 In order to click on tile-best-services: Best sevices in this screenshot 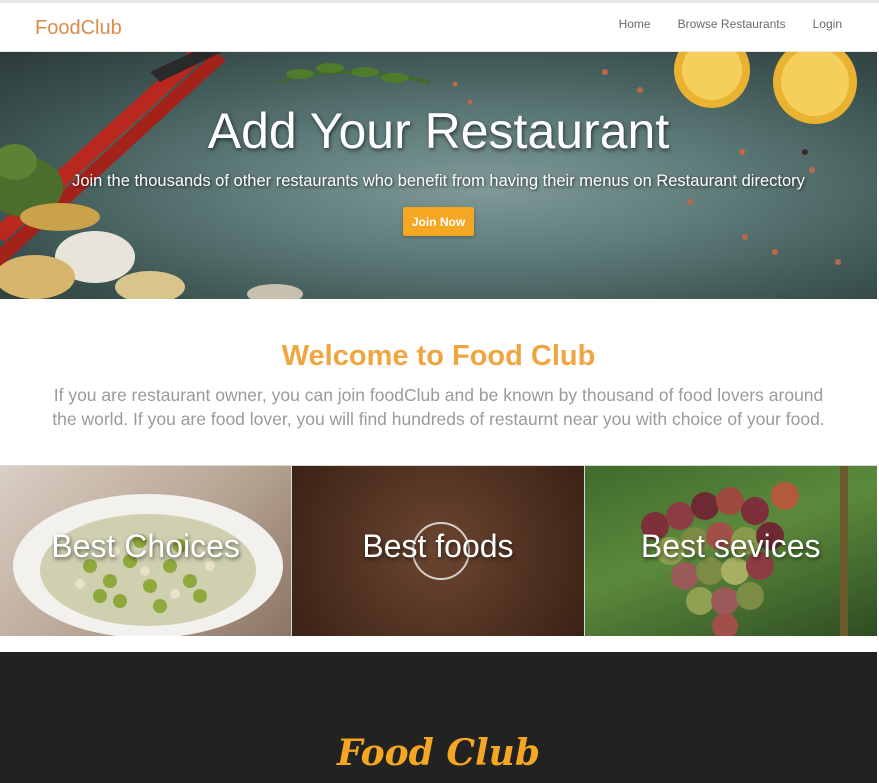, I will do `click(730, 551)`.